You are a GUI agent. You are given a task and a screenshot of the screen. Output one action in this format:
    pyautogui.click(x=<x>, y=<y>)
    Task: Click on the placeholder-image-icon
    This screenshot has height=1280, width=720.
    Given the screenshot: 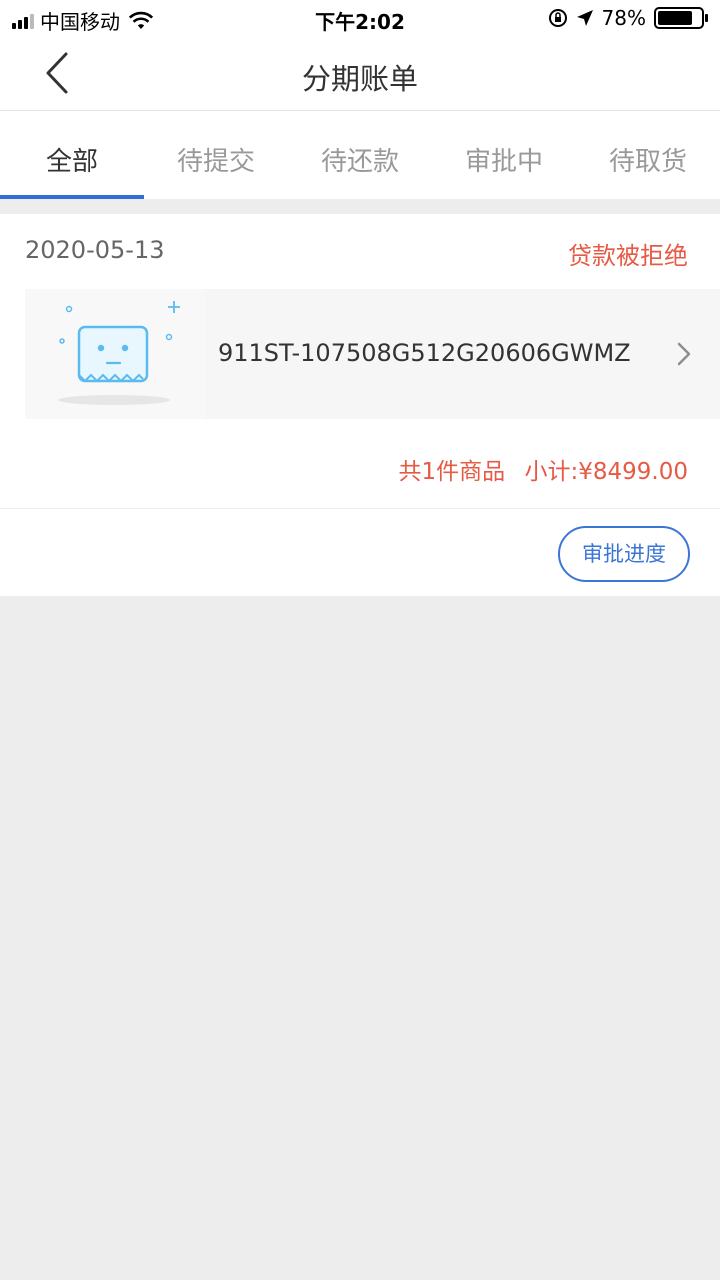 What is the action you would take?
    pyautogui.click(x=119, y=353)
    